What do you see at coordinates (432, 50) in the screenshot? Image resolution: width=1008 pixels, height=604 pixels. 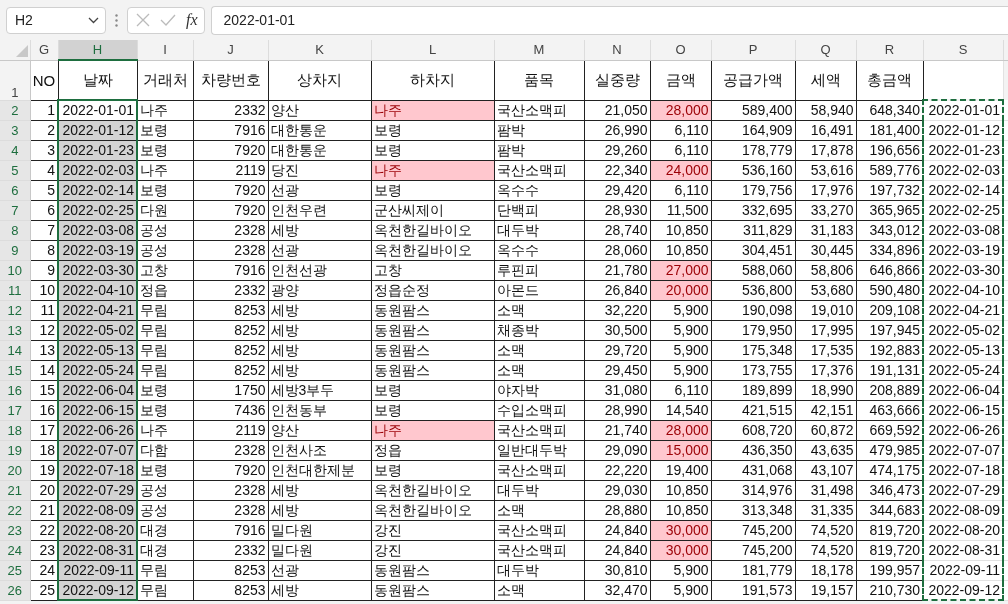 I see `column-header: L` at bounding box center [432, 50].